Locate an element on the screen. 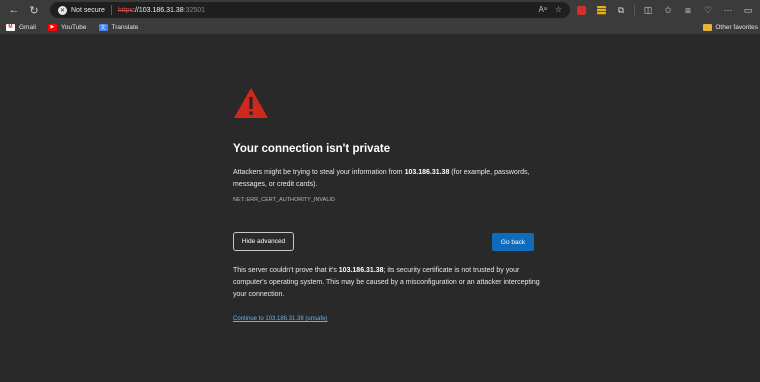 This screenshot has width=760, height=382. refresh-icon: ↻ is located at coordinates (34, 10).